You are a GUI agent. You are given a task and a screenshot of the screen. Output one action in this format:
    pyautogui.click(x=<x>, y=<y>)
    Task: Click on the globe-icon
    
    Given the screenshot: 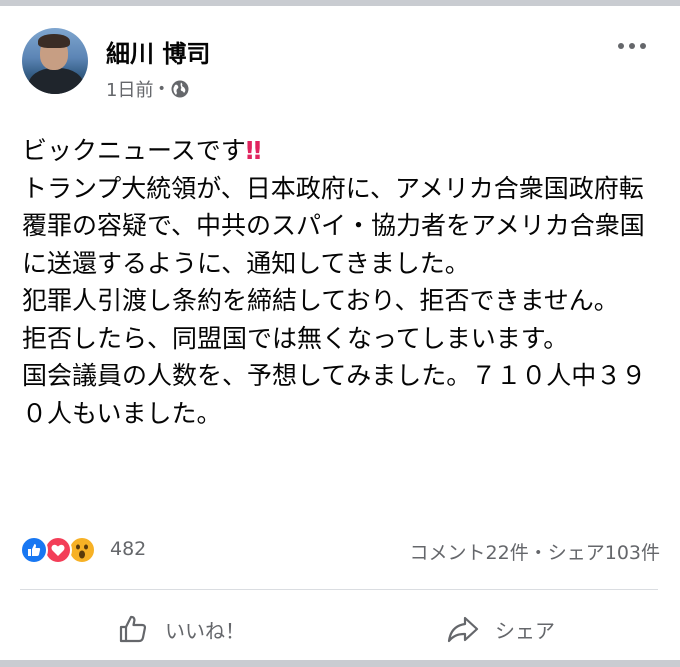 What is the action you would take?
    pyautogui.click(x=180, y=89)
    